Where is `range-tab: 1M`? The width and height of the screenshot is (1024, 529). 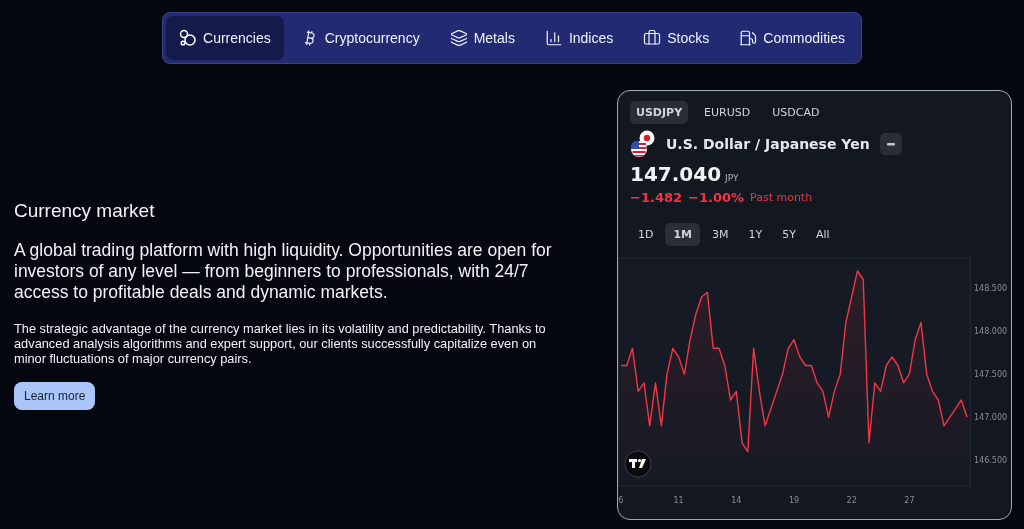 range-tab: 1M is located at coordinates (683, 234).